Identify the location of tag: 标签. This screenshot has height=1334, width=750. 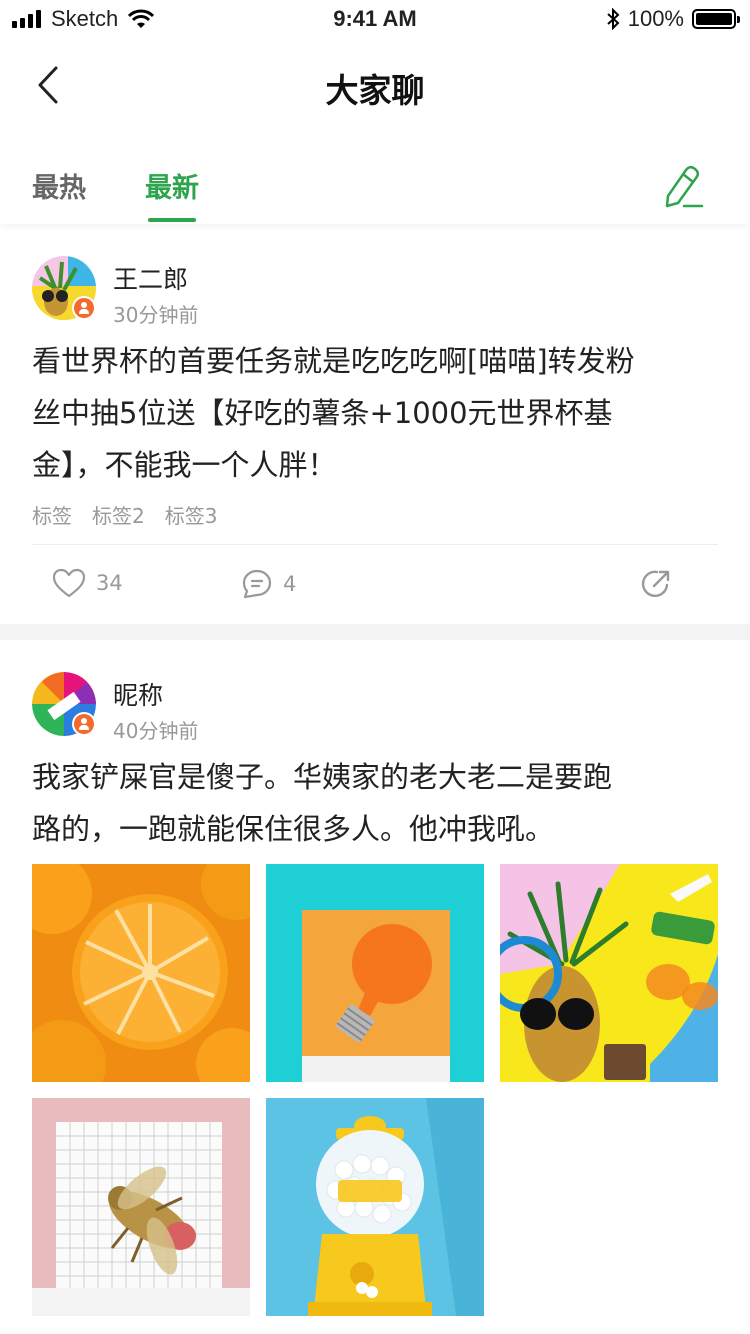
(52, 514).